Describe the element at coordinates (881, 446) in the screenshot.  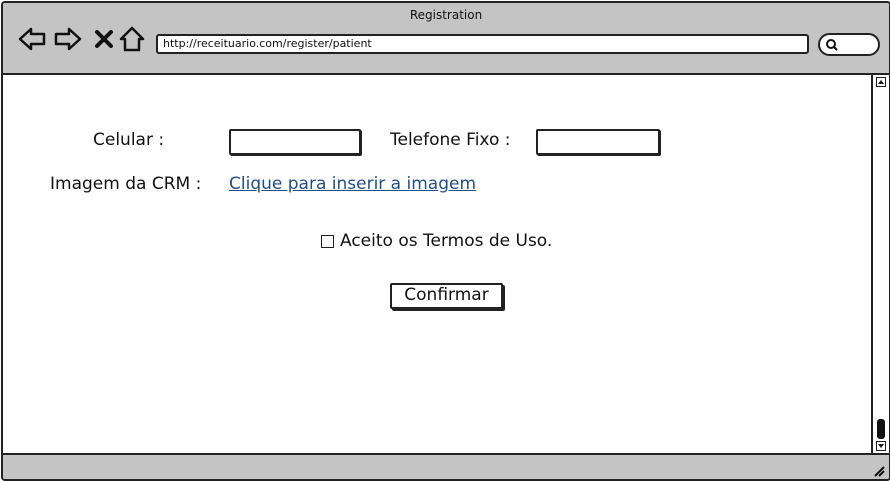
I see `scroll-down-arrow-icon` at that location.